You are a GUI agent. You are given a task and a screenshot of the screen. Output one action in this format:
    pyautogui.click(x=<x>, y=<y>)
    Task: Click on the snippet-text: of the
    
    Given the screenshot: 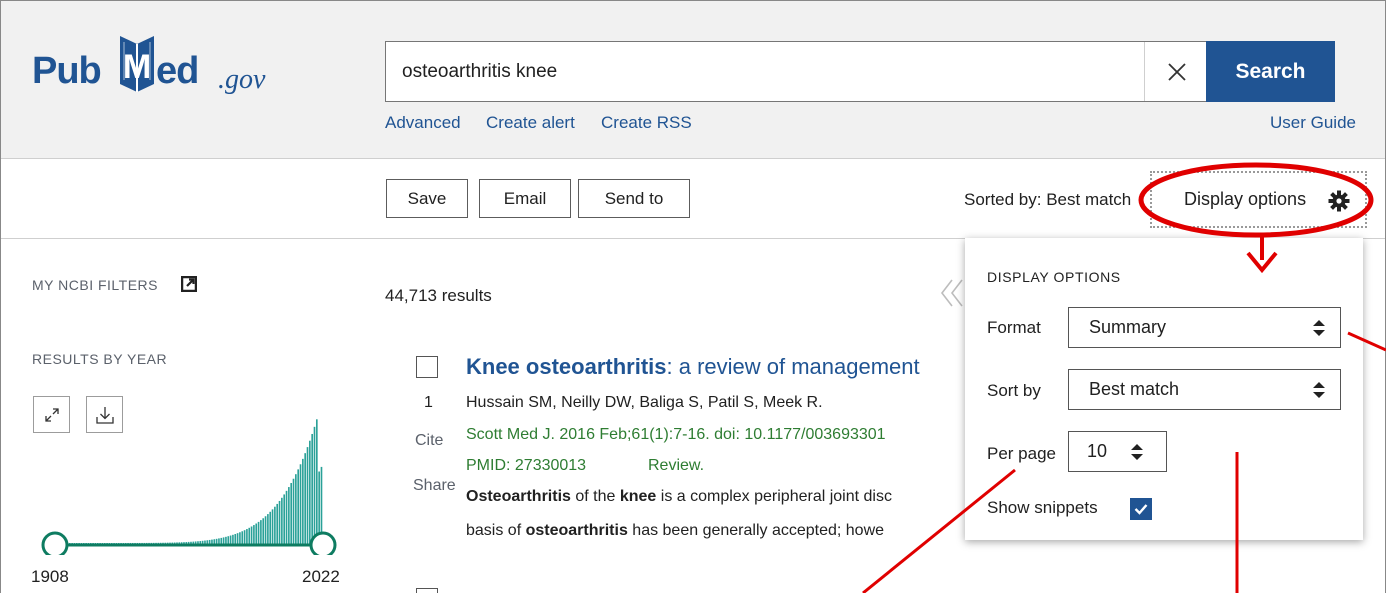 What is the action you would take?
    pyautogui.click(x=595, y=496)
    